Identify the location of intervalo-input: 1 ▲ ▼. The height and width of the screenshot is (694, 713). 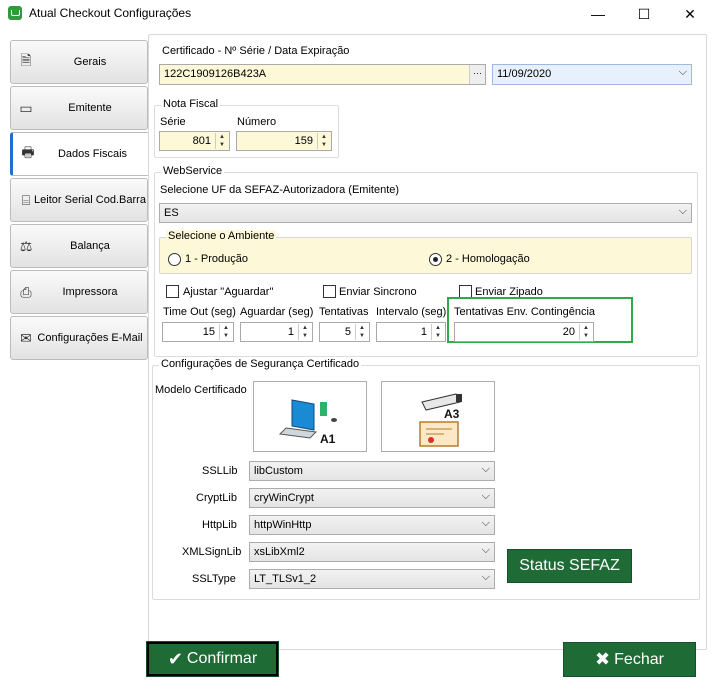
(411, 332).